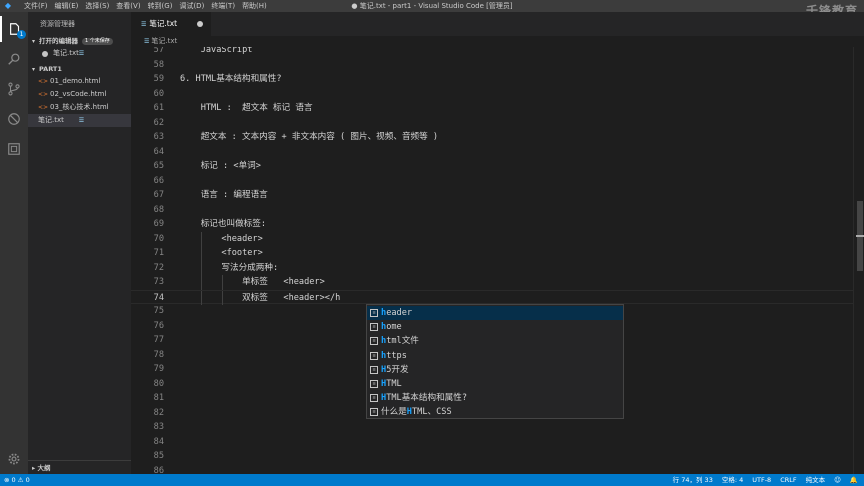  Describe the element at coordinates (492, 181) in the screenshot. I see `code-line: 66` at that location.